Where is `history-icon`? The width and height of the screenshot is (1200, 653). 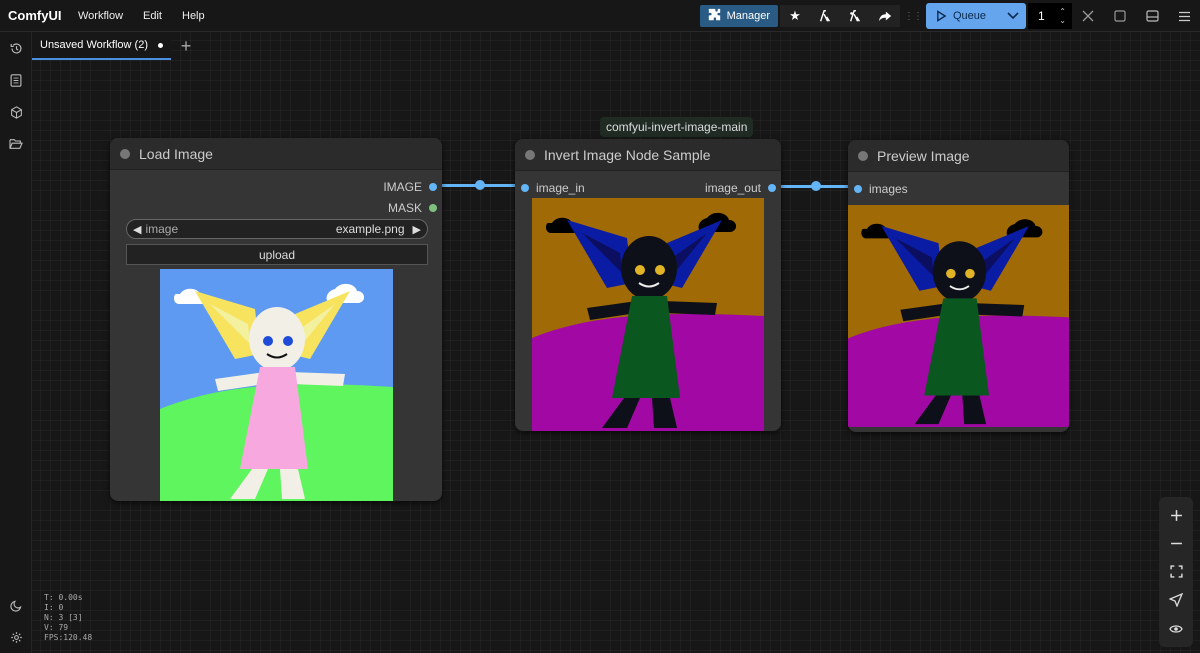 history-icon is located at coordinates (16, 48).